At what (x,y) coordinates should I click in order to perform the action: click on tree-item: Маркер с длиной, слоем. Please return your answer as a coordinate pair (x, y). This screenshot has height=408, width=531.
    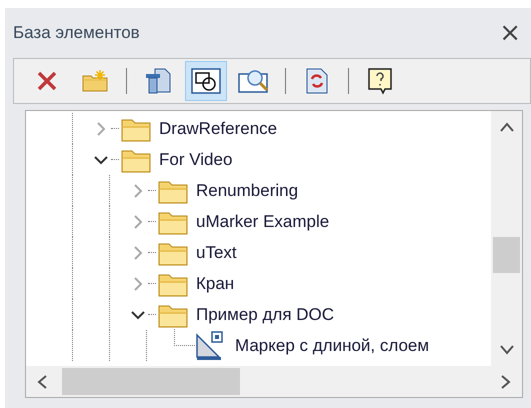
    Looking at the image, I should click on (332, 346).